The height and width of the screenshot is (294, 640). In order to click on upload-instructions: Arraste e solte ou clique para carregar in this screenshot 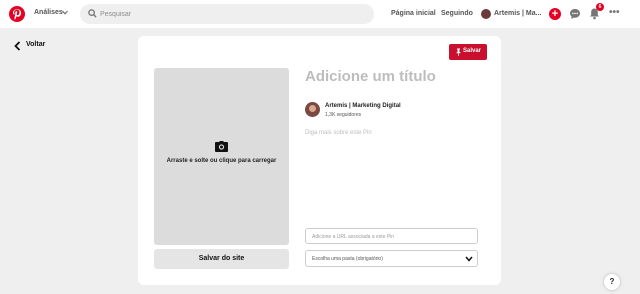, I will do `click(221, 161)`.